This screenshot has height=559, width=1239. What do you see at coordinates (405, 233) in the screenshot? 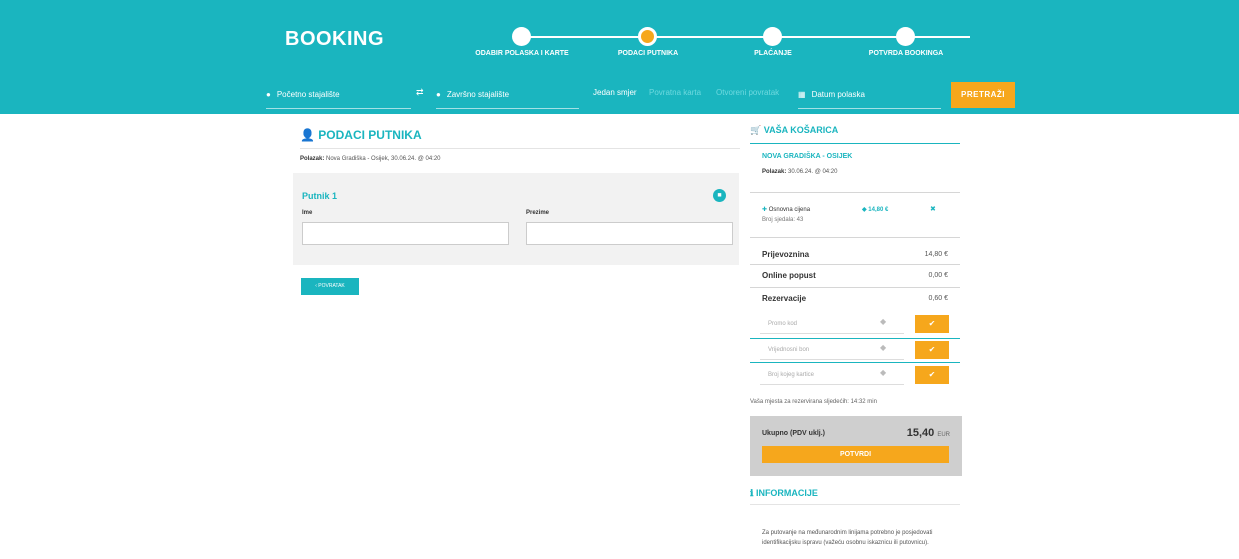
I see `first-name-input` at bounding box center [405, 233].